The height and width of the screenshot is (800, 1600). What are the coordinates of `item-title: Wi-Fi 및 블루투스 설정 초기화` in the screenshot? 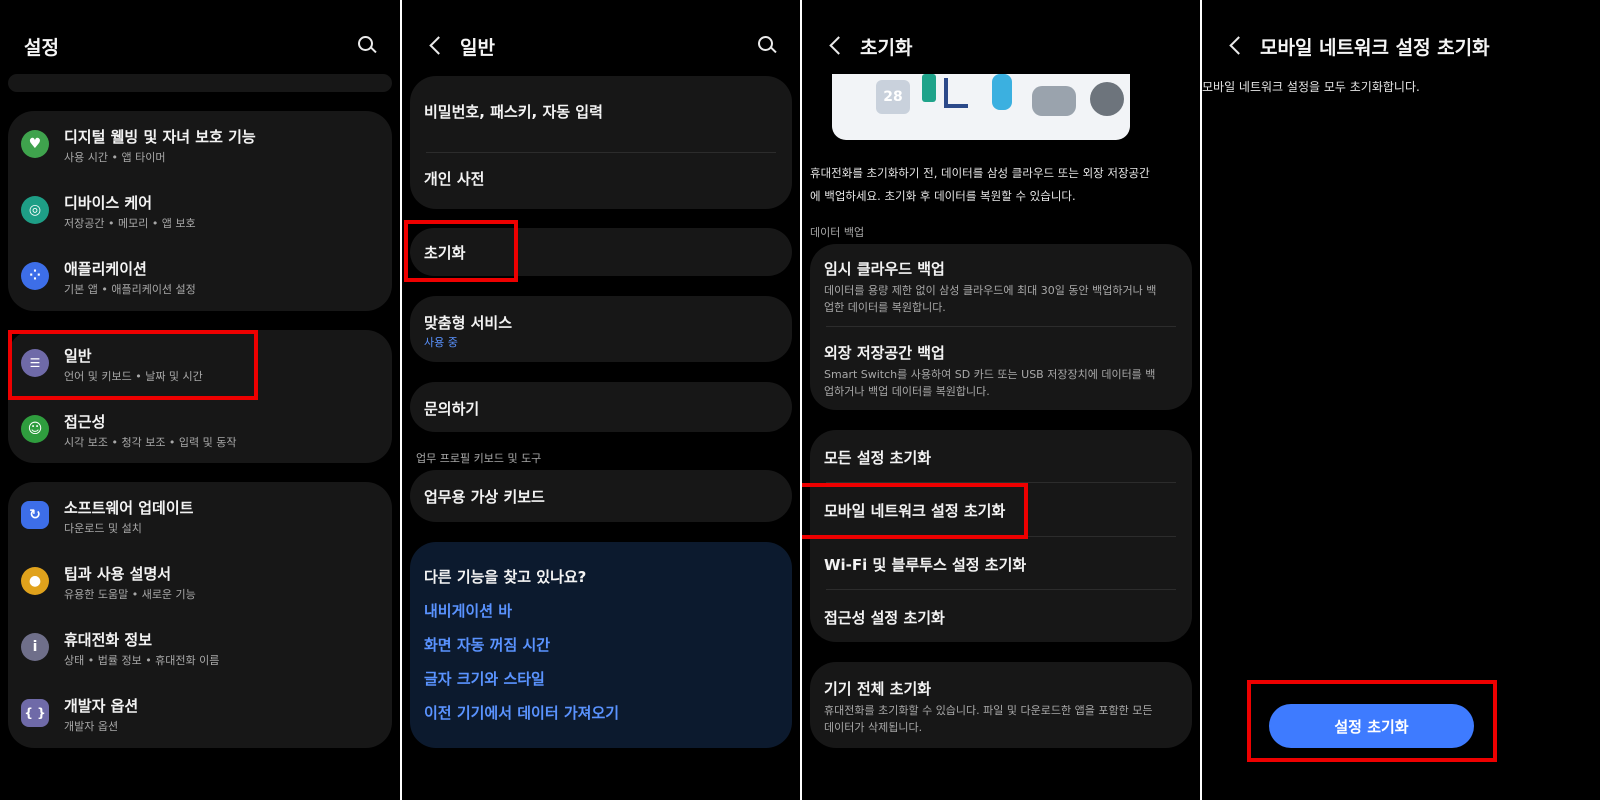 It's located at (925, 565).